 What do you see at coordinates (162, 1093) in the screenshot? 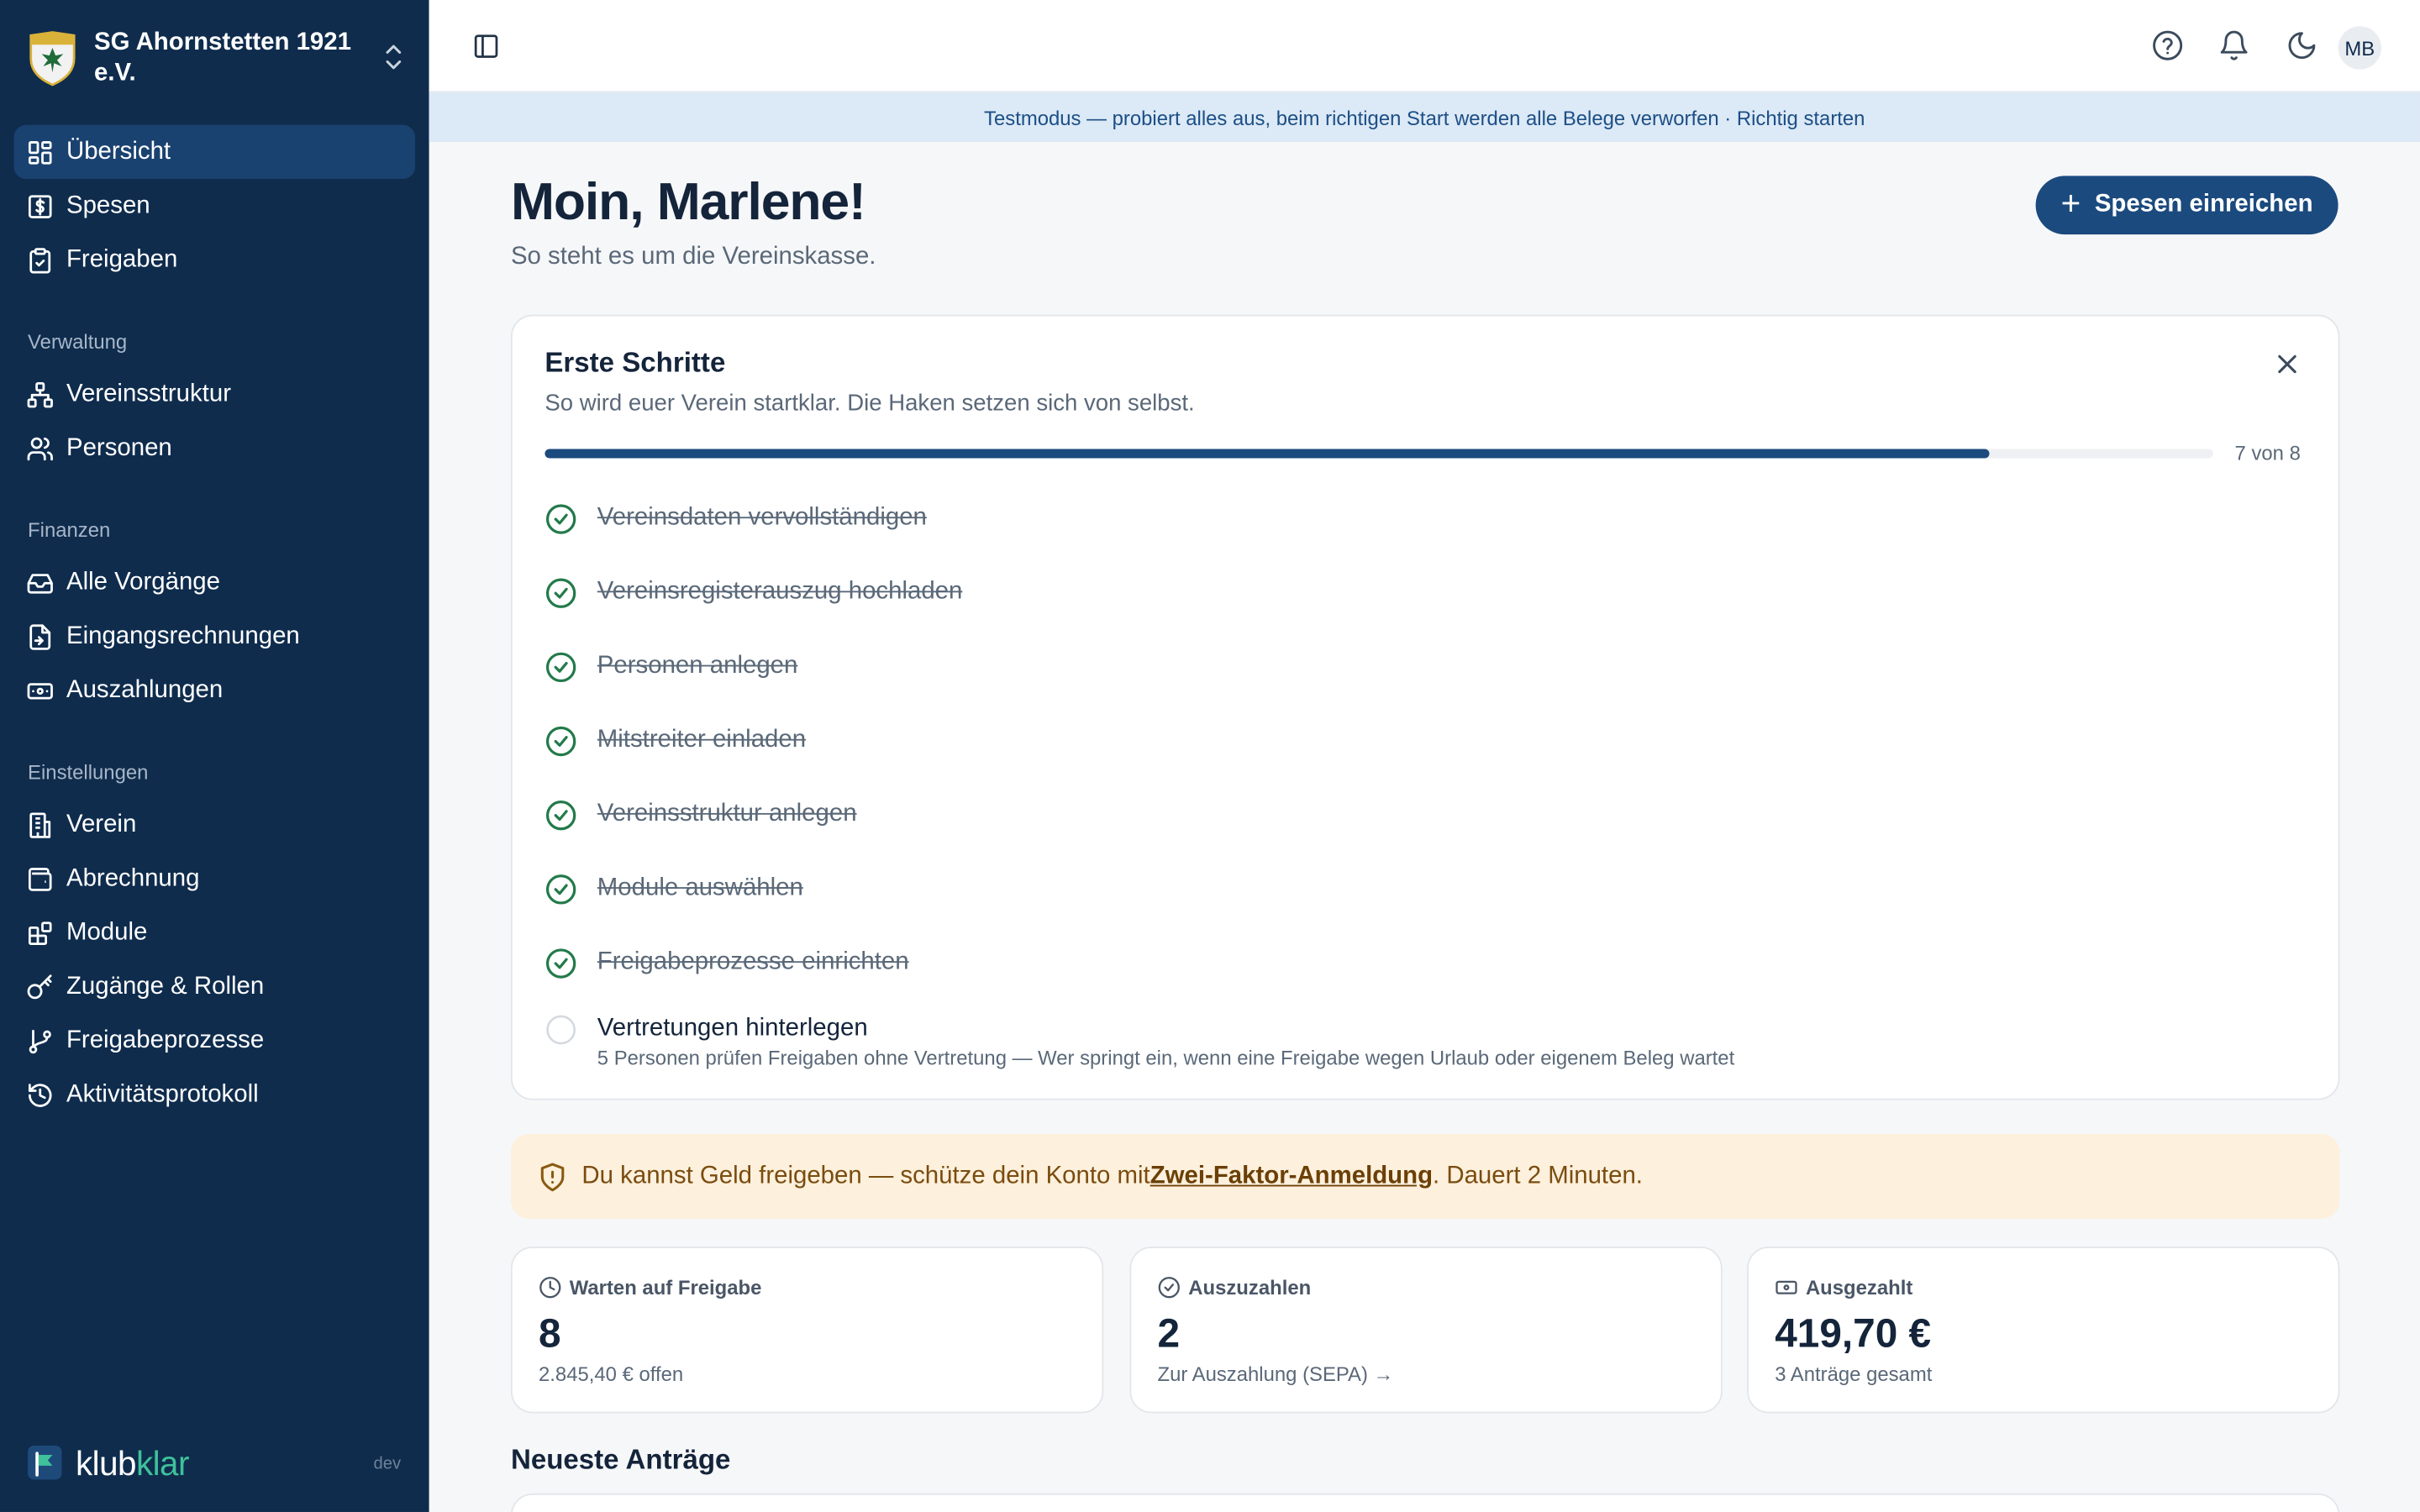
I see `nav-item-label: Aktivitätsprotokoll` at bounding box center [162, 1093].